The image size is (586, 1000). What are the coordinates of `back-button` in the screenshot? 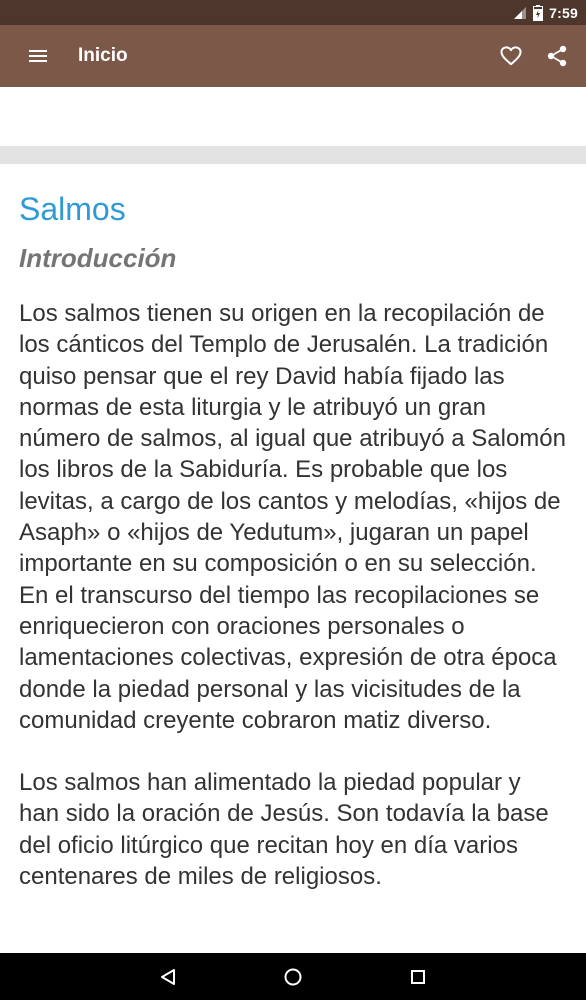 It's located at (168, 976).